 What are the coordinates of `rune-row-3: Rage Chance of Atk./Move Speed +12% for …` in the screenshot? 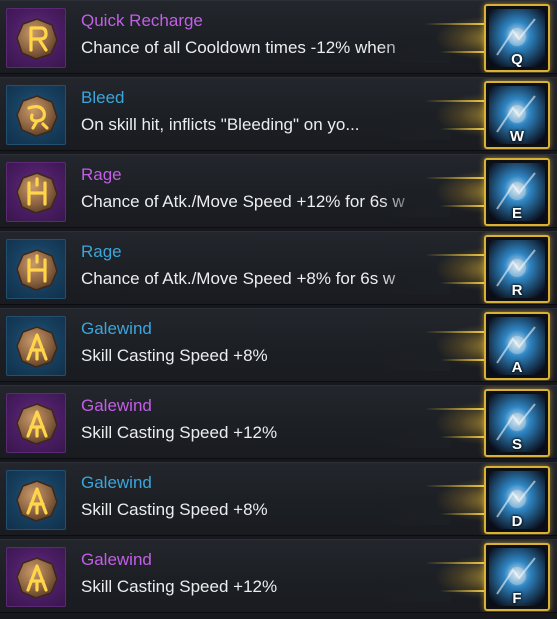 It's located at (278, 191).